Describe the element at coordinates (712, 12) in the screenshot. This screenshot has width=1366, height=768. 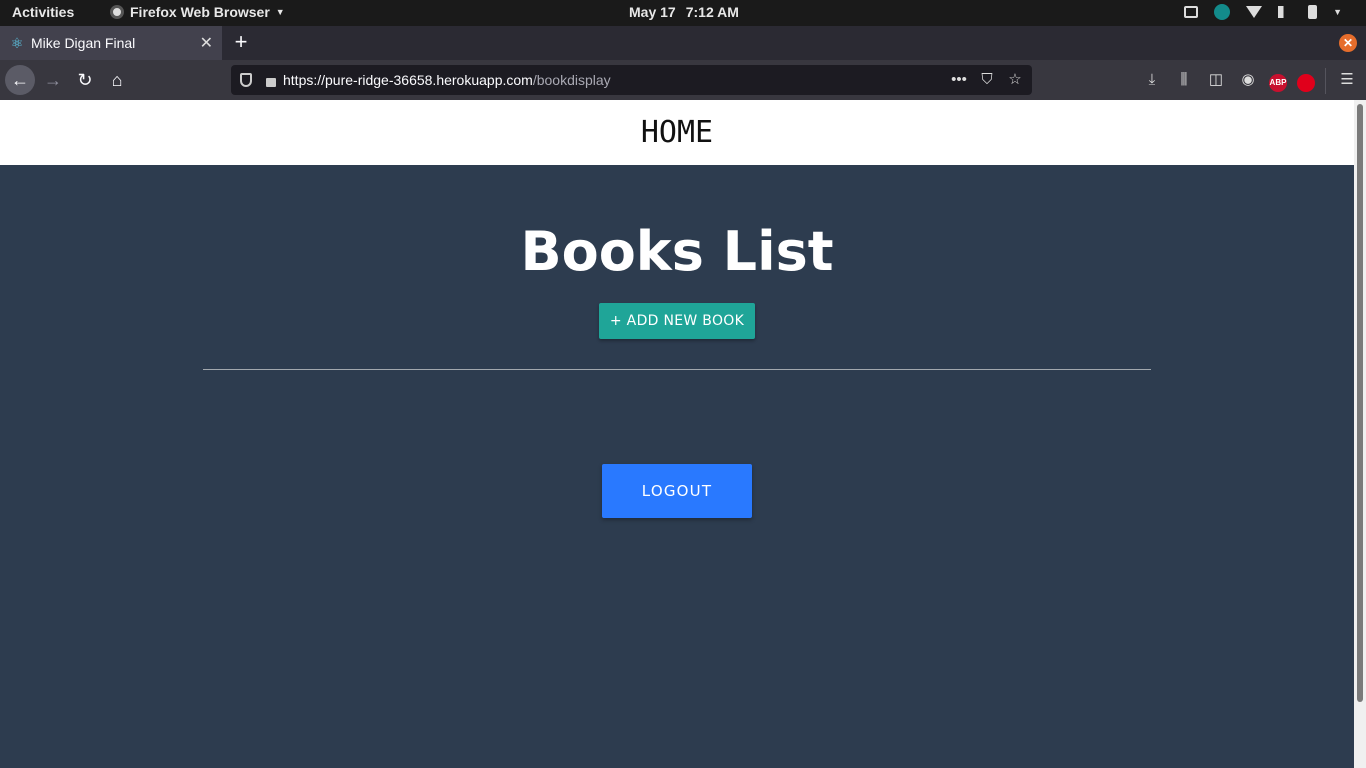
I see `clock-time: 7:12 AM` at that location.